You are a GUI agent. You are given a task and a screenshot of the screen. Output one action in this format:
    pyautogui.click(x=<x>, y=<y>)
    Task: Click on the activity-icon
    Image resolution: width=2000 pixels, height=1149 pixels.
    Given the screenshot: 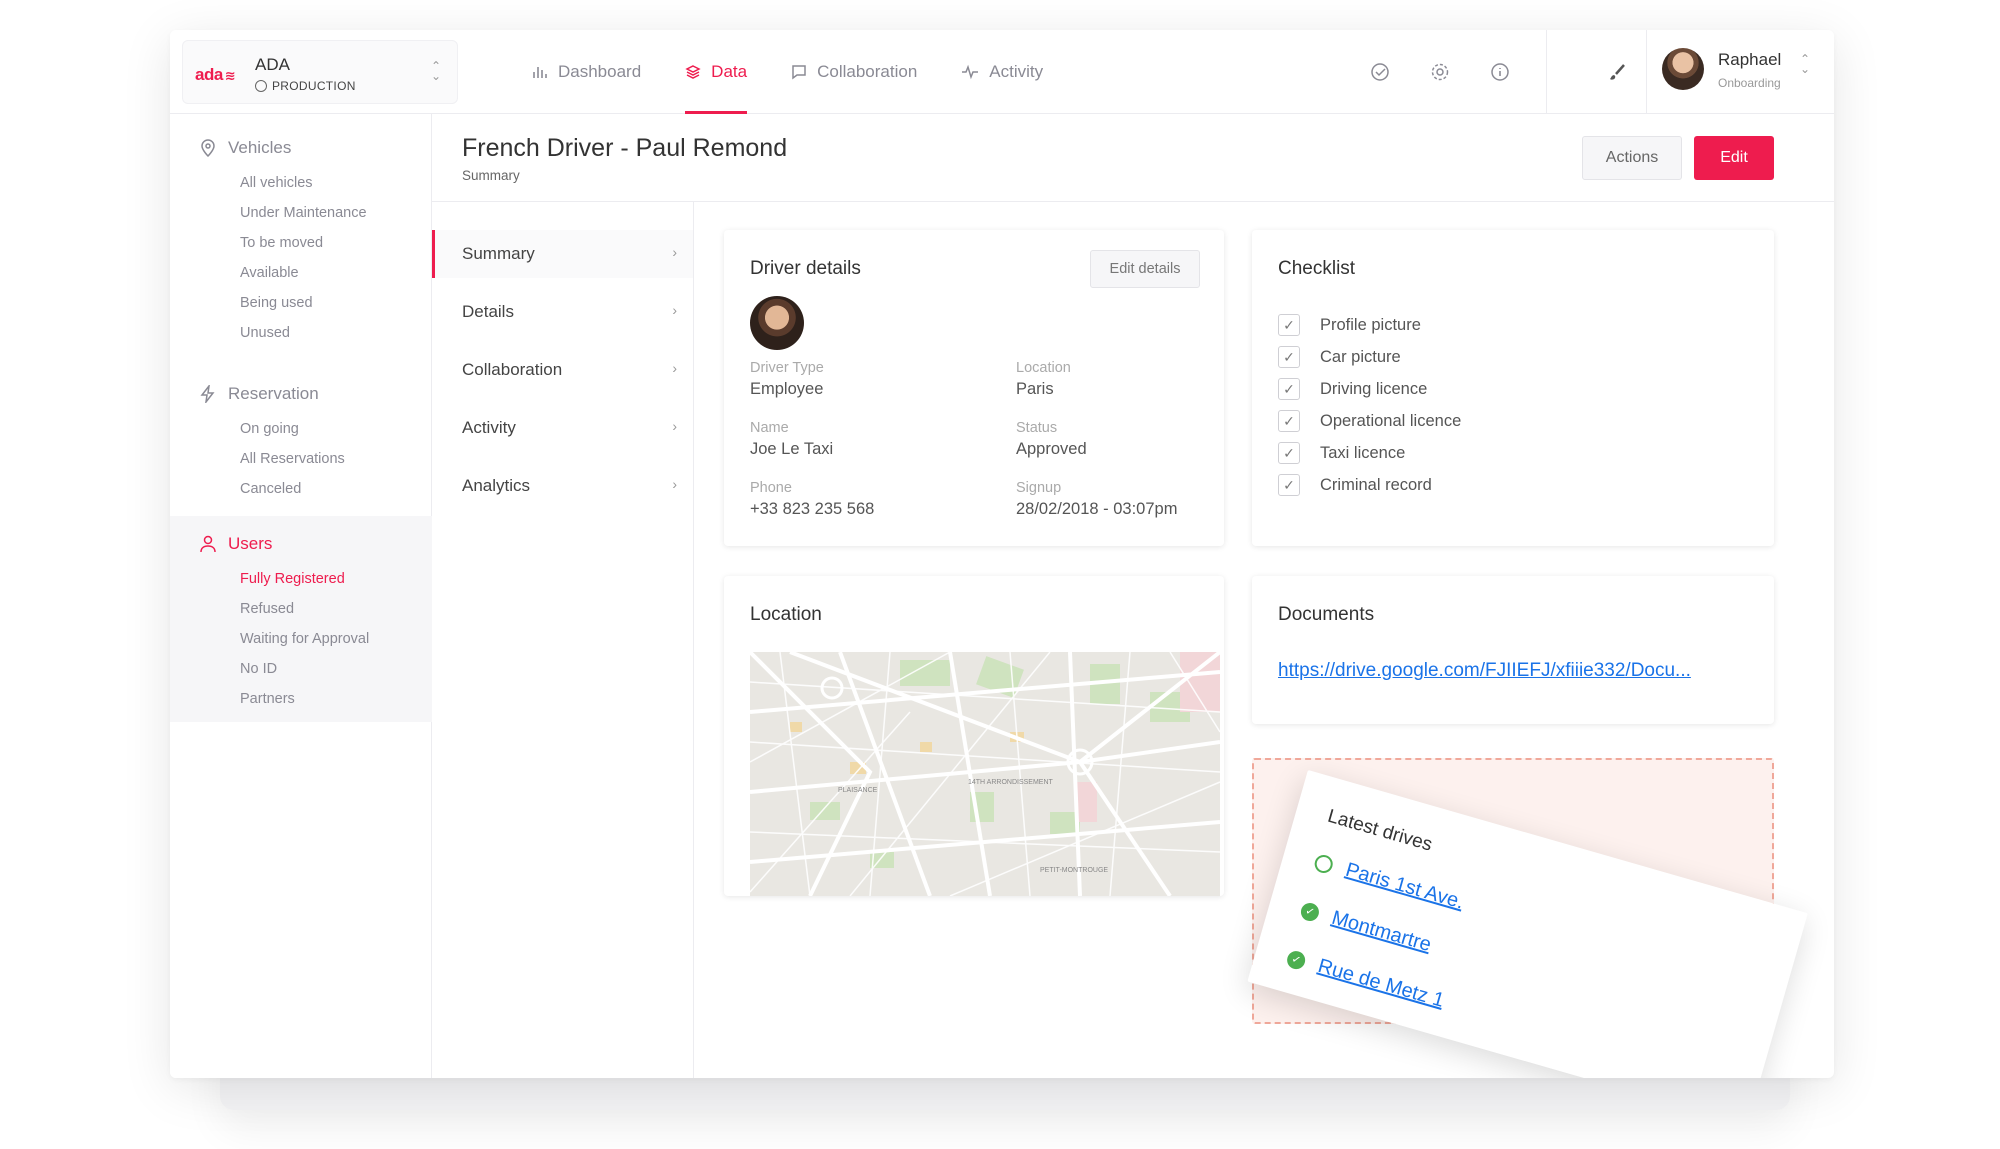 What is the action you would take?
    pyautogui.click(x=970, y=72)
    